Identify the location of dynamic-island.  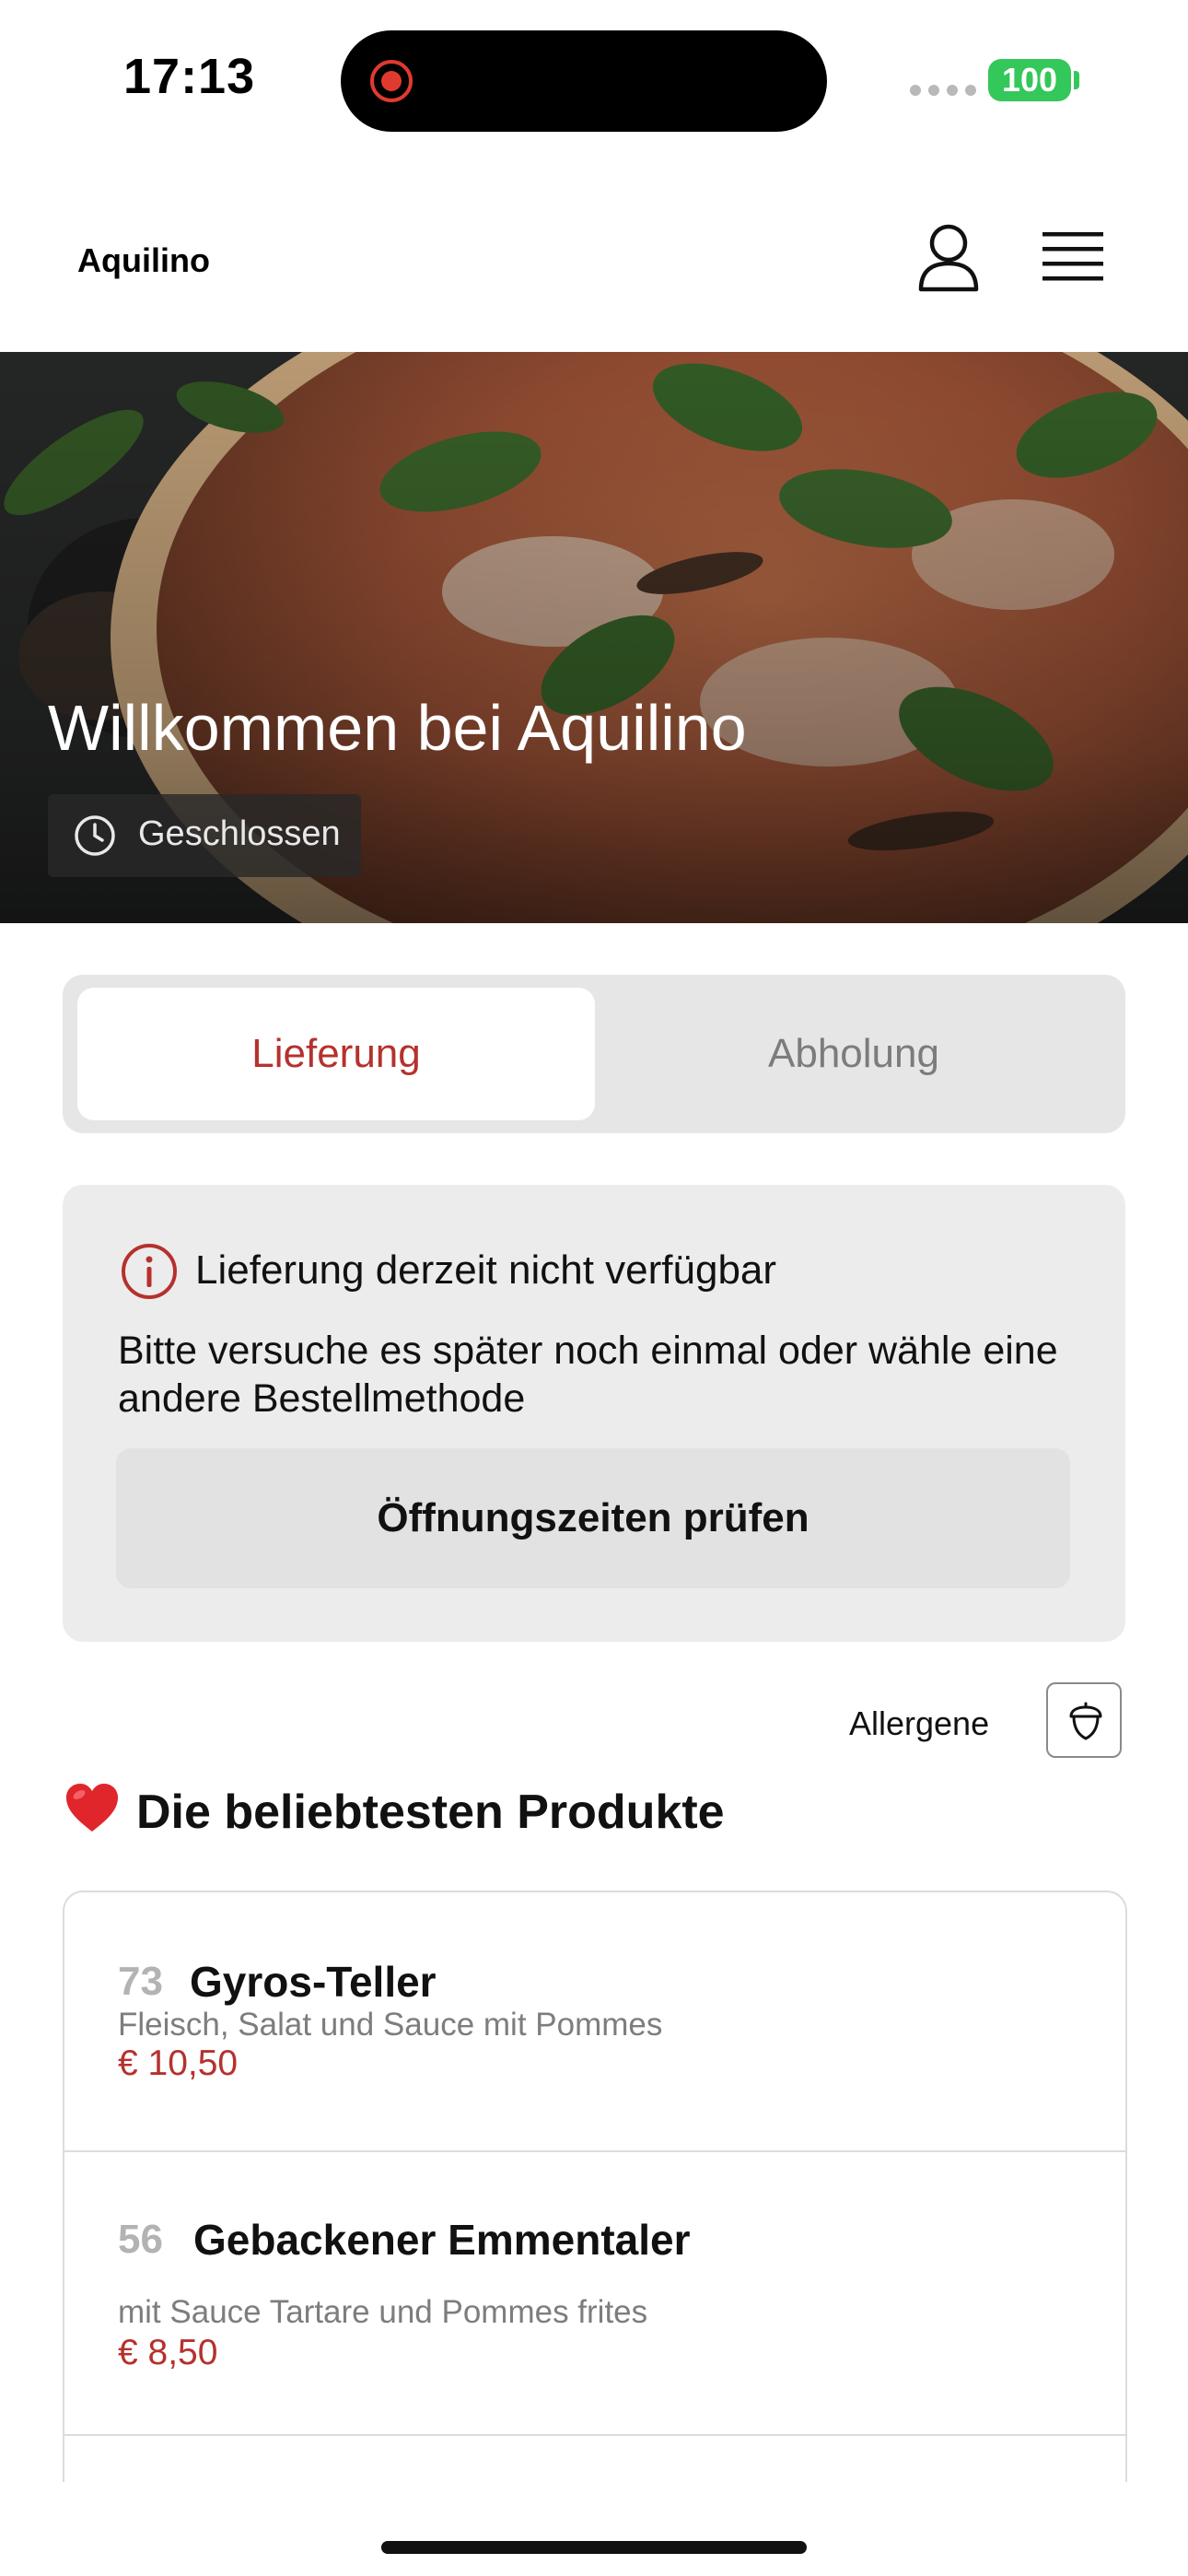
(584, 81).